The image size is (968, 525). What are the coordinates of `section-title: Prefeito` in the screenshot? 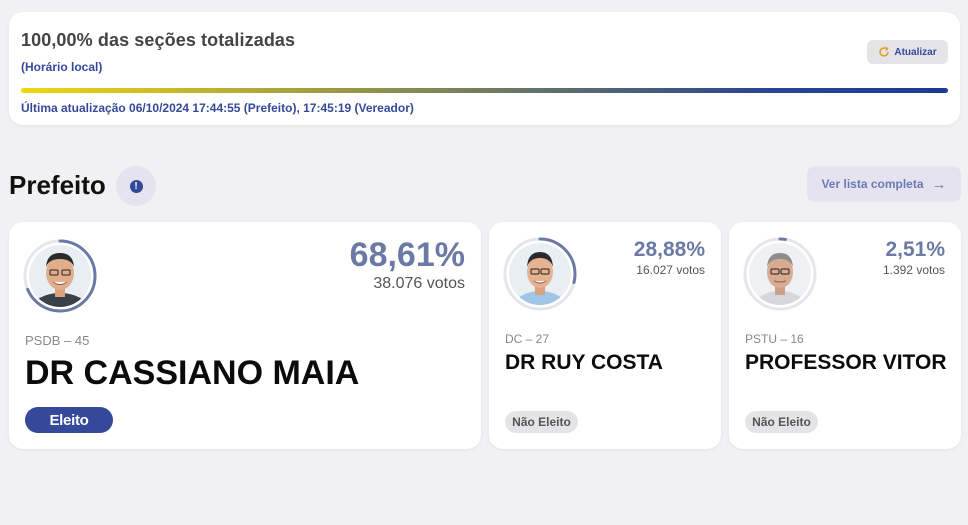 It's located at (57, 185).